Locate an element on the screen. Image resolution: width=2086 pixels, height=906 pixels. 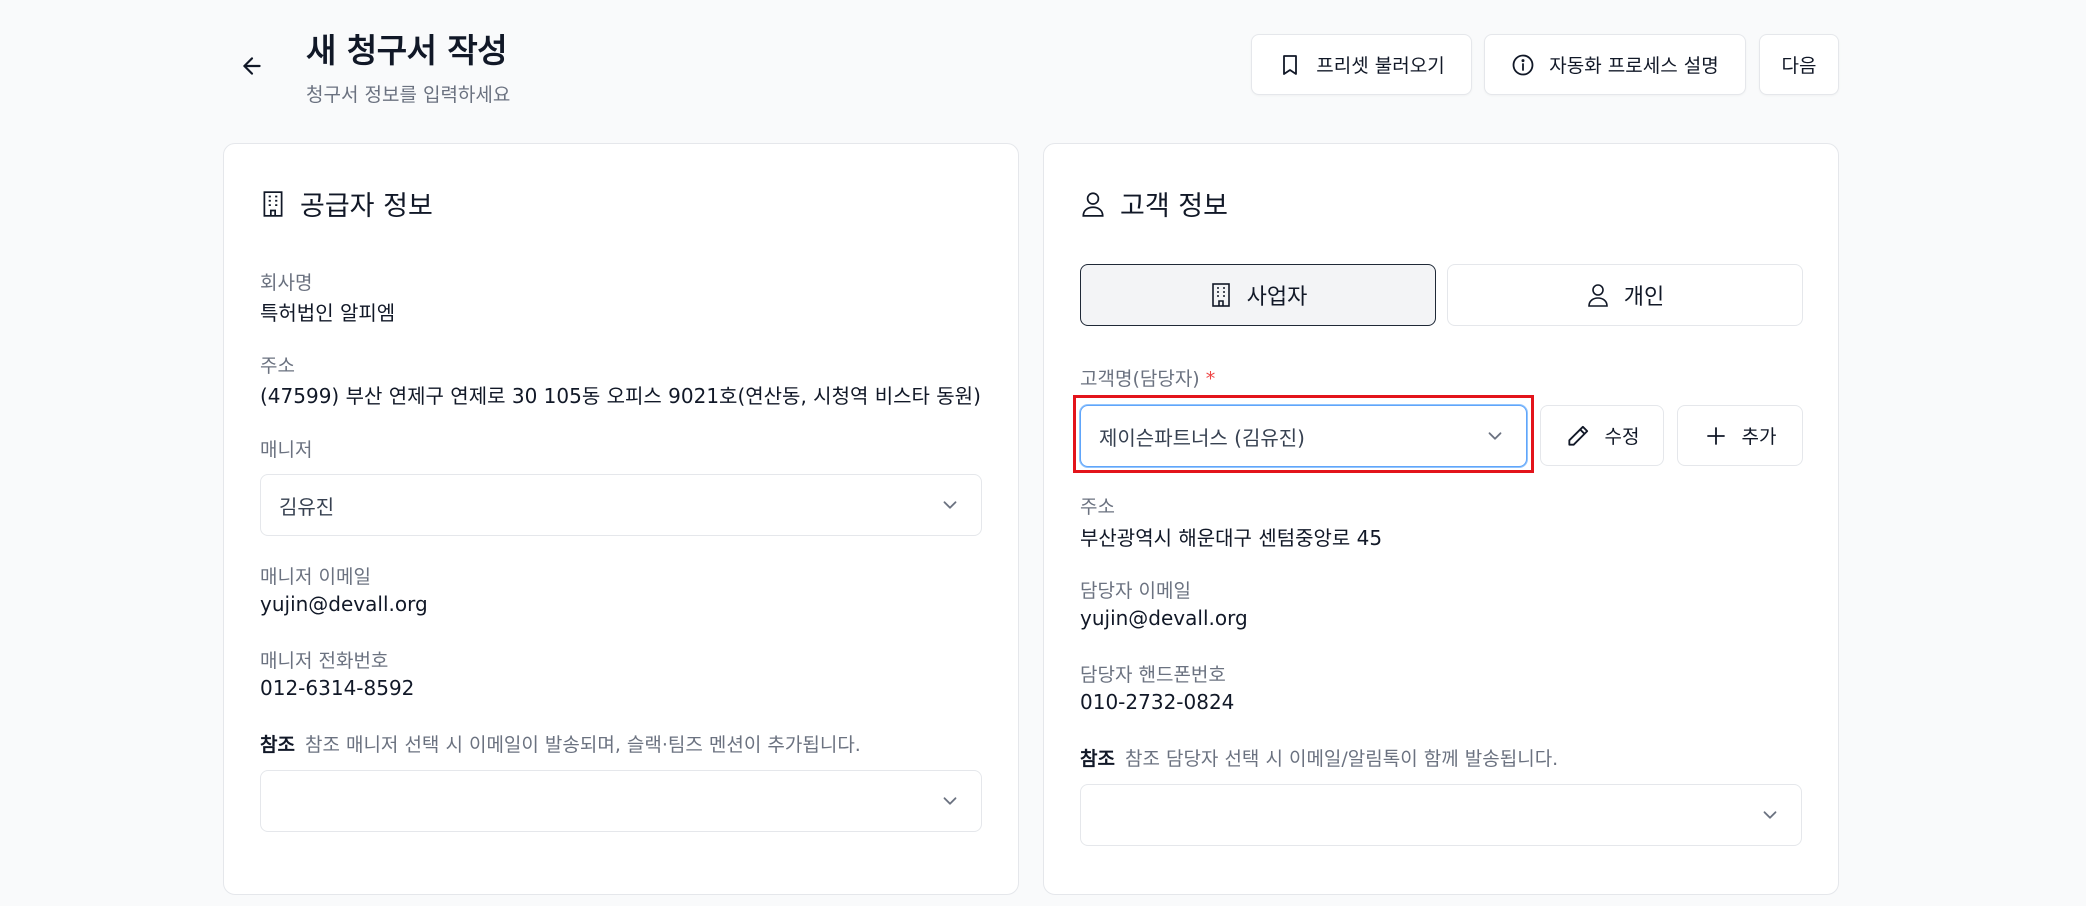
page-title: 새 청구서 작성 is located at coordinates (407, 50).